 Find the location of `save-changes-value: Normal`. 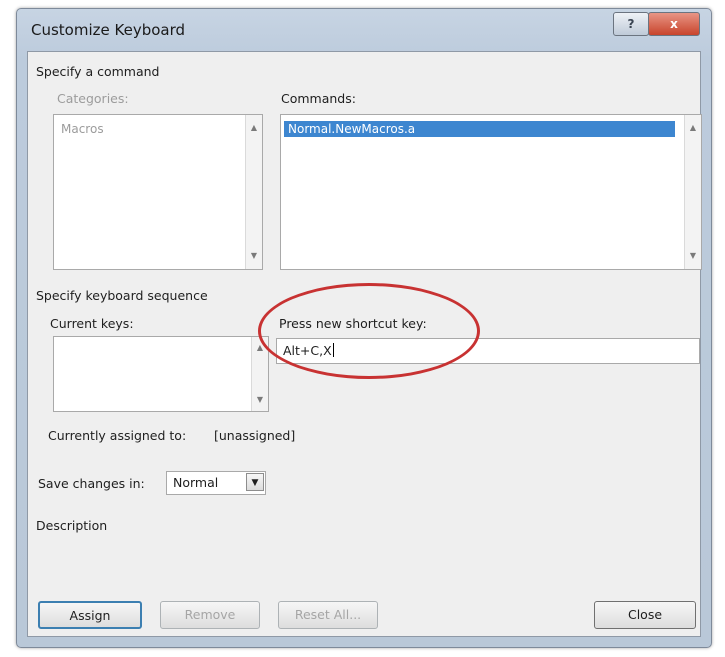

save-changes-value: Normal is located at coordinates (196, 482).